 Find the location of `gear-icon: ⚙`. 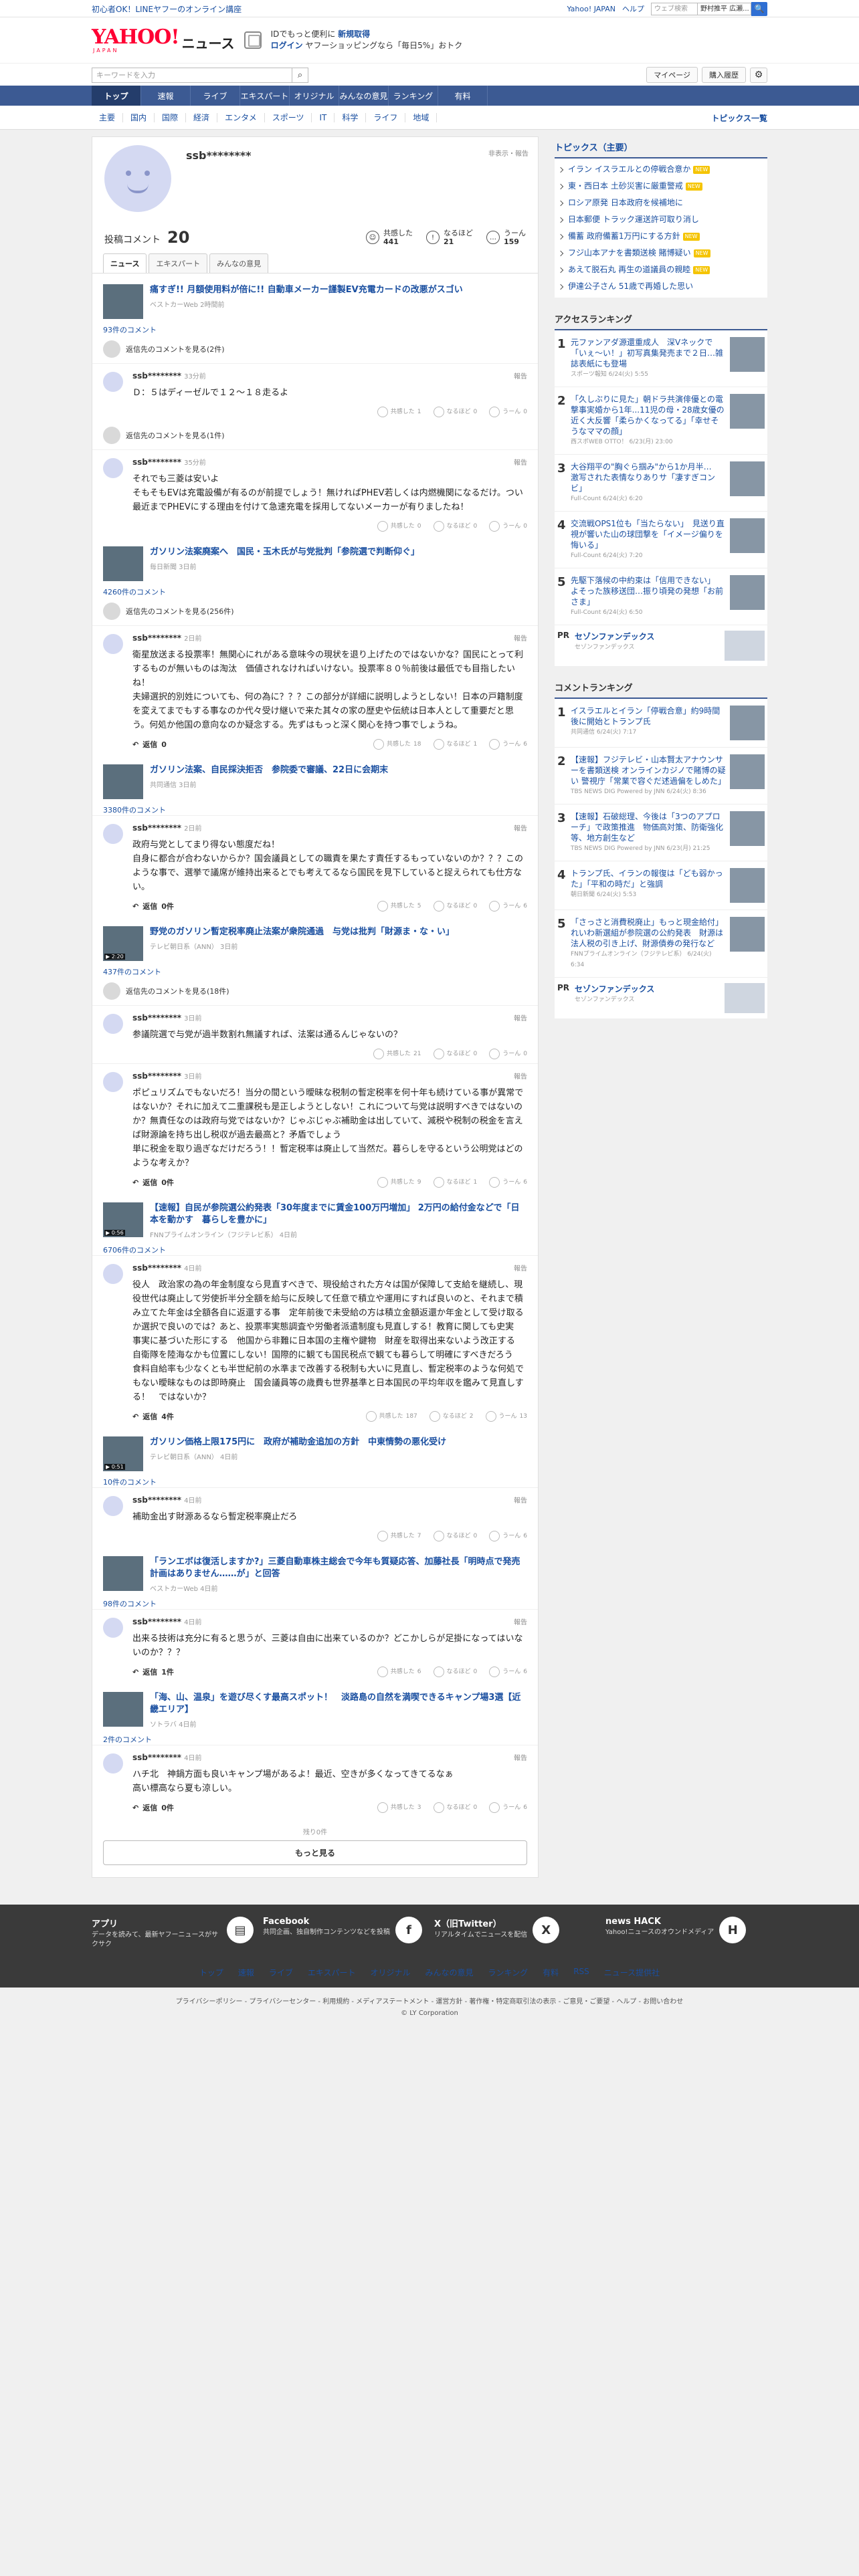

gear-icon: ⚙ is located at coordinates (758, 75).